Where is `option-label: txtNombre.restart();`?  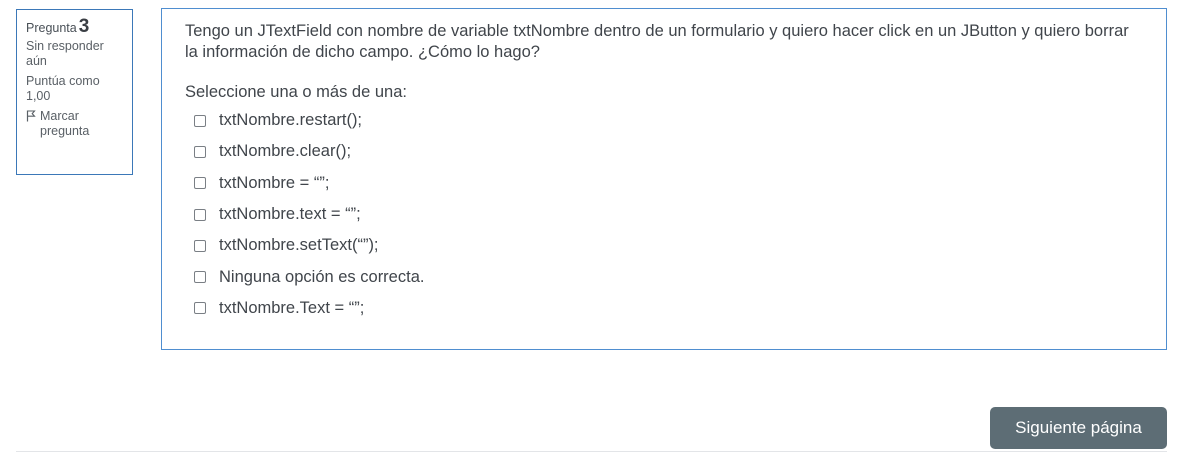 option-label: txtNombre.restart(); is located at coordinates (291, 120).